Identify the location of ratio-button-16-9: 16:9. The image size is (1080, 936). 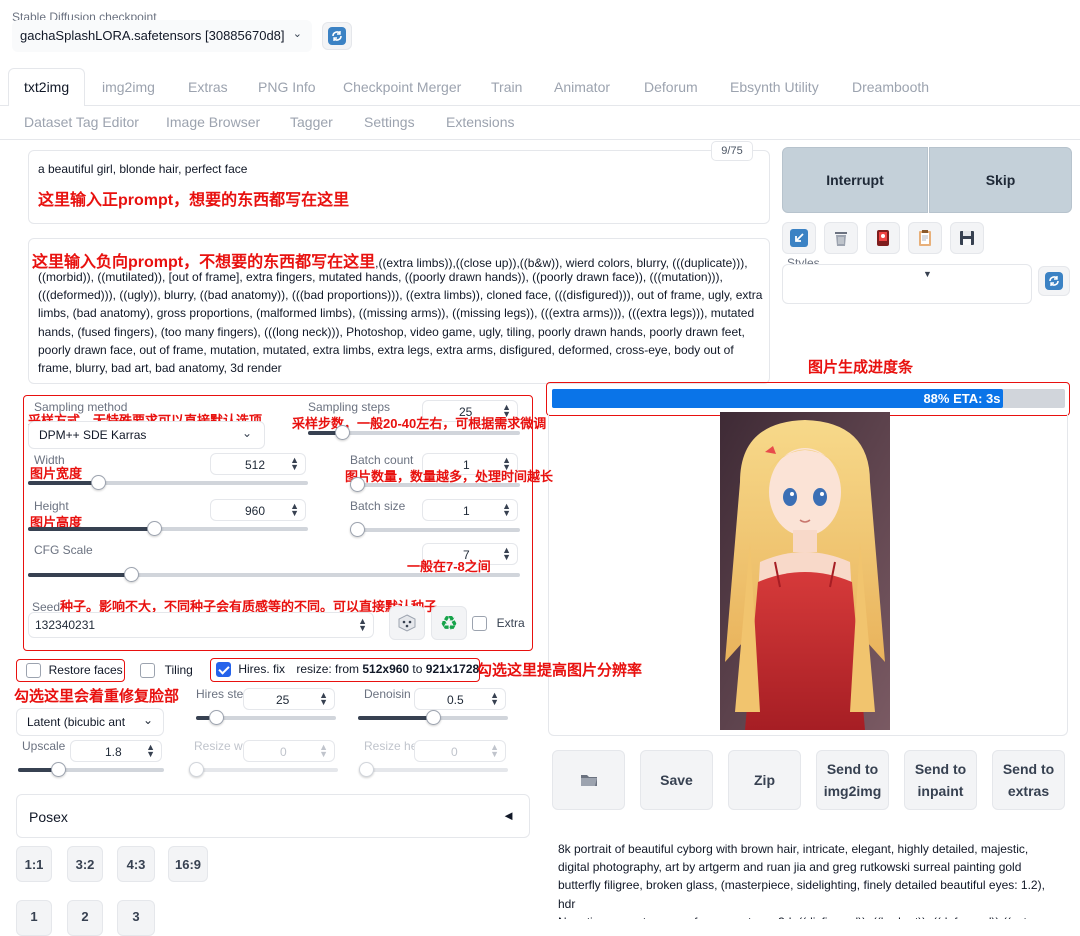
(188, 864).